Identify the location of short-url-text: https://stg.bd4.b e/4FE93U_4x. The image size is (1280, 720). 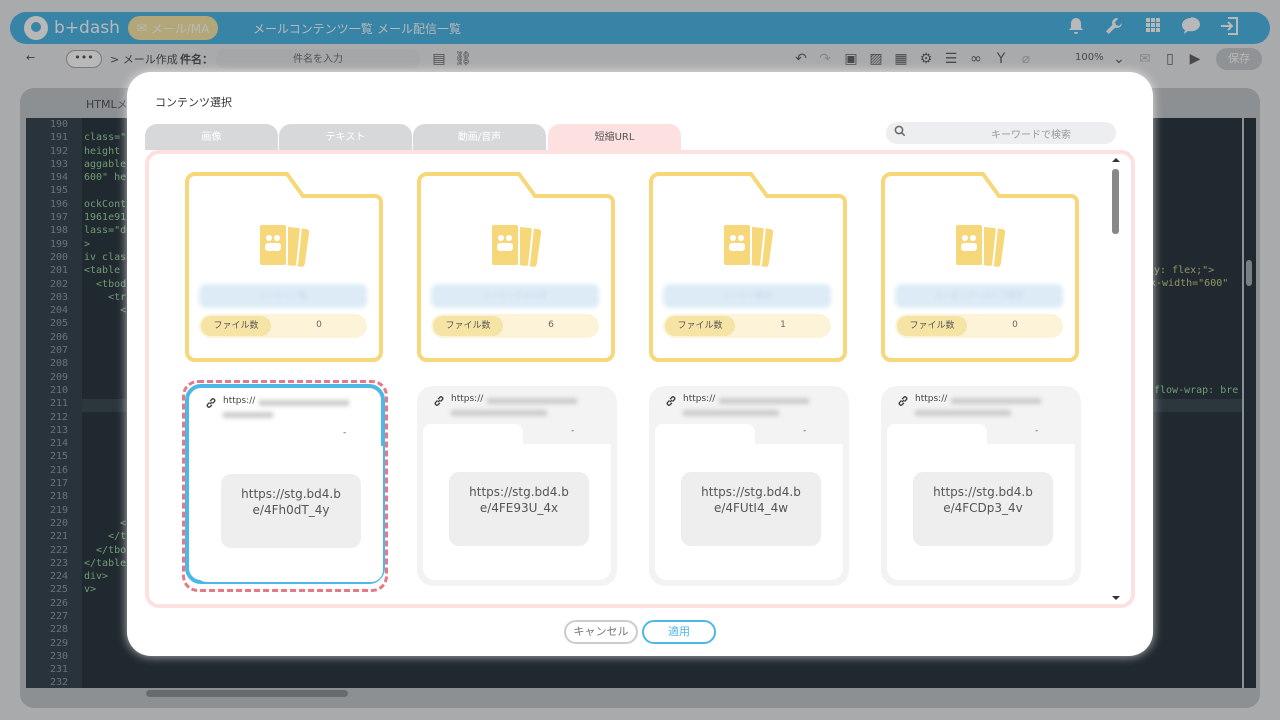
(519, 509).